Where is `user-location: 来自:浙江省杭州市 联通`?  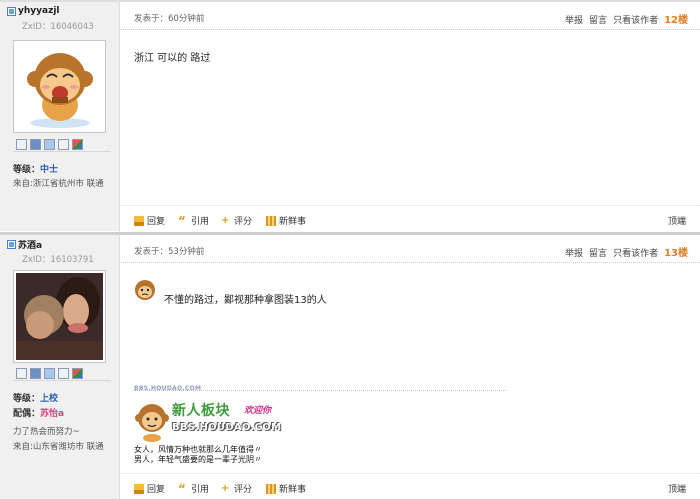 user-location: 来自:浙江省杭州市 联通 is located at coordinates (58, 184).